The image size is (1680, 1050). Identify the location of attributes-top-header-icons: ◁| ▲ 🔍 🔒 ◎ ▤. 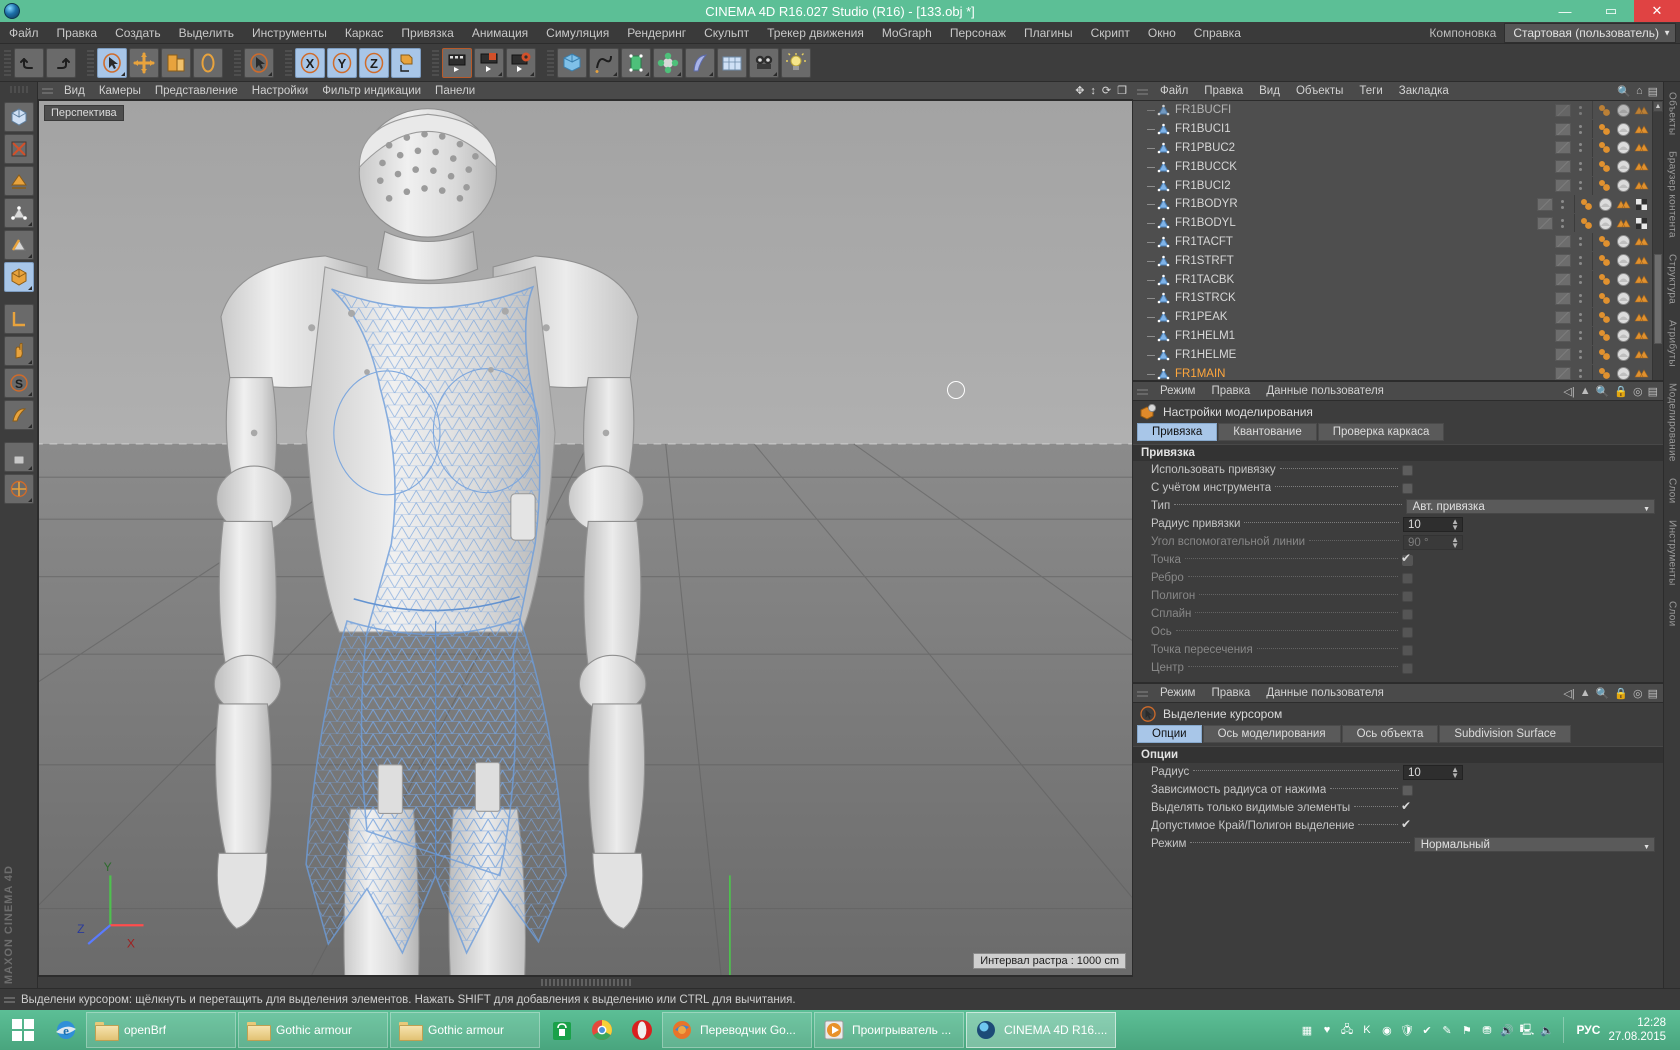
(1613, 391).